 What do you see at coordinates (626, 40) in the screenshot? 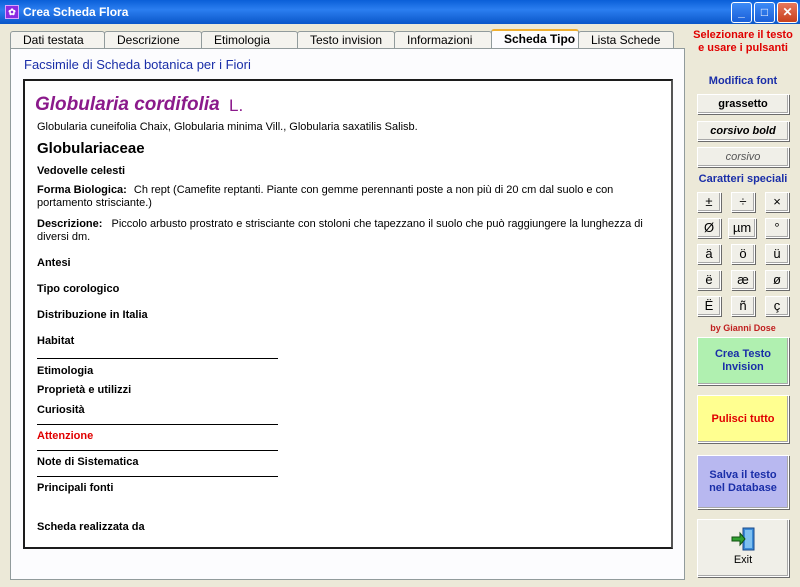
I see `tab-lista-schede: Lista Schede` at bounding box center [626, 40].